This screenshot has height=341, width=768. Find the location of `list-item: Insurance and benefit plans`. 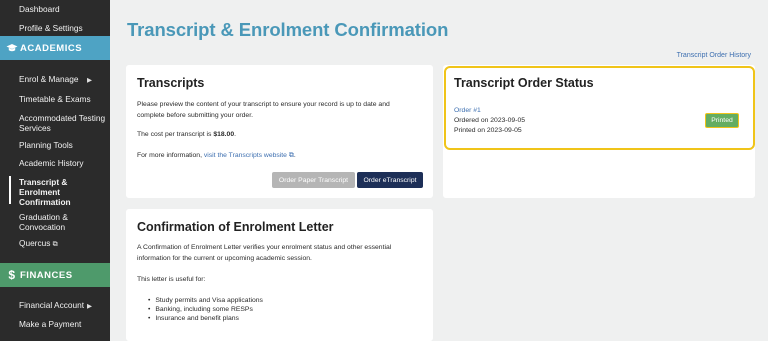

list-item: Insurance and benefit plans is located at coordinates (205, 318).